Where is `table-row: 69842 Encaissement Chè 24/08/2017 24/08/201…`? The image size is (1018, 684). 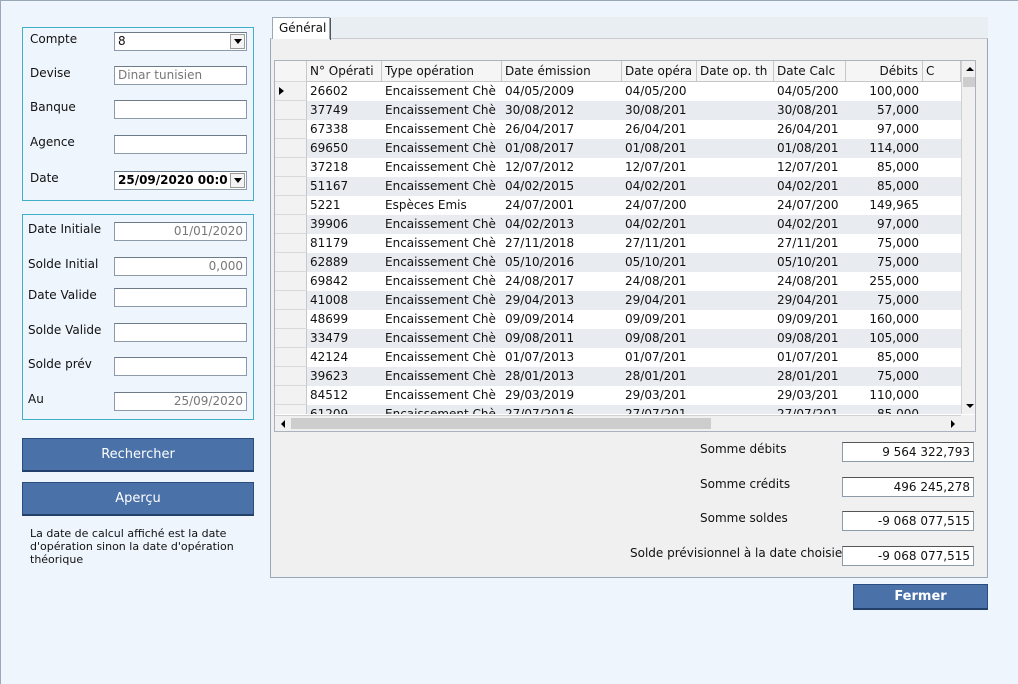 table-row: 69842 Encaissement Chè 24/08/2017 24/08/201… is located at coordinates (618, 281).